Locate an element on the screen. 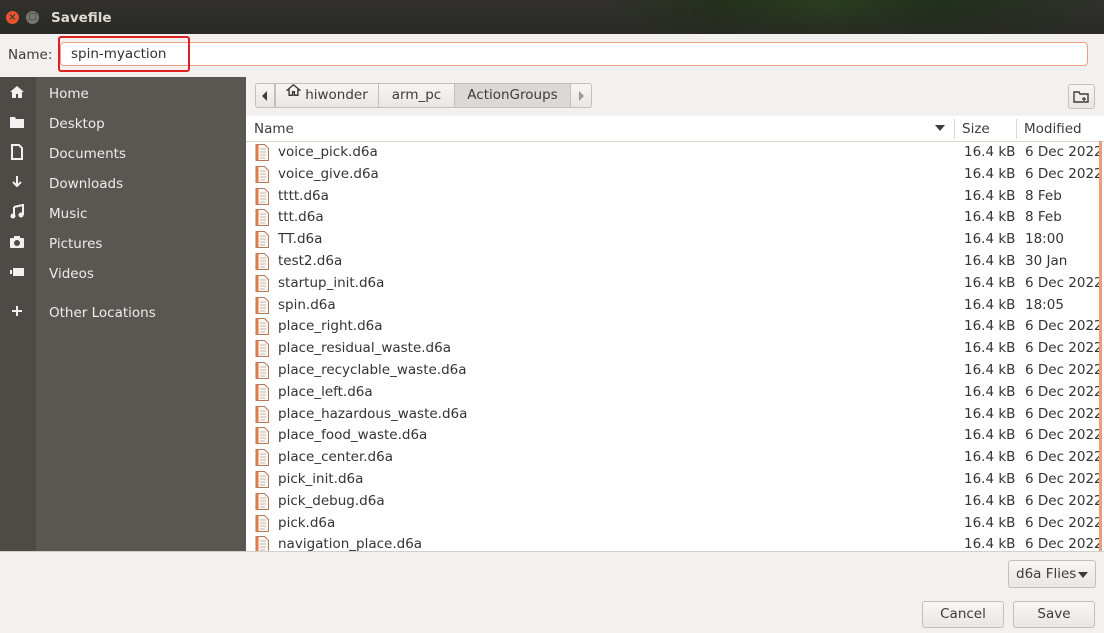 The height and width of the screenshot is (633, 1104). path-segment-arm-pc: arm_pc is located at coordinates (416, 95).